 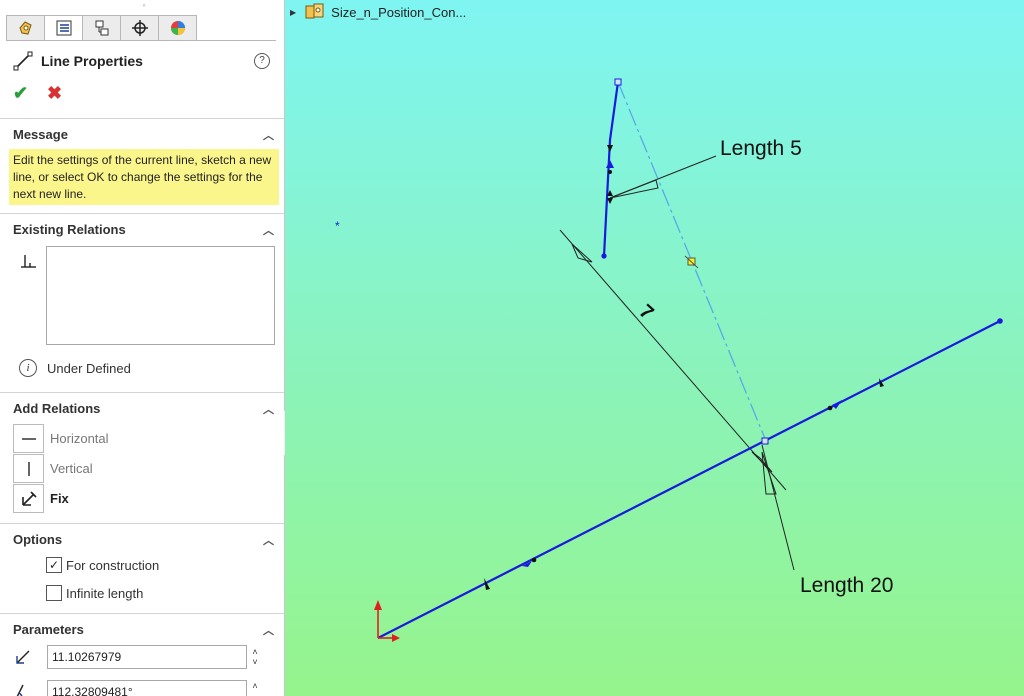 I want to click on existing-relations-header: Existing Relations ︿, so click(x=142, y=228).